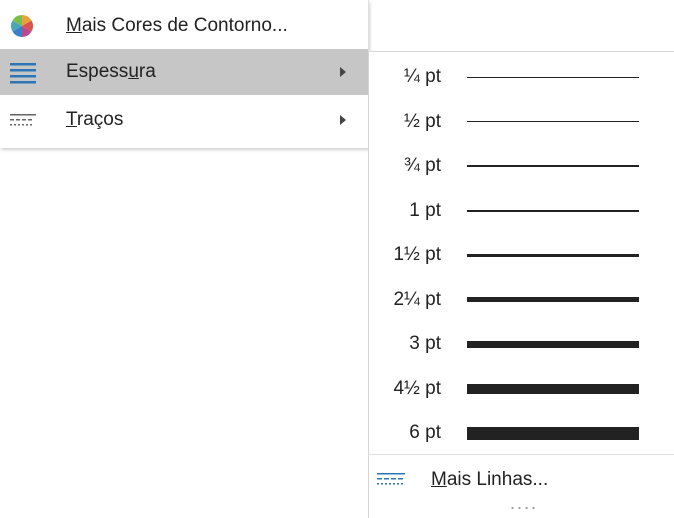 This screenshot has width=674, height=518. What do you see at coordinates (417, 254) in the screenshot?
I see `weight-option-label: 1½ pt` at bounding box center [417, 254].